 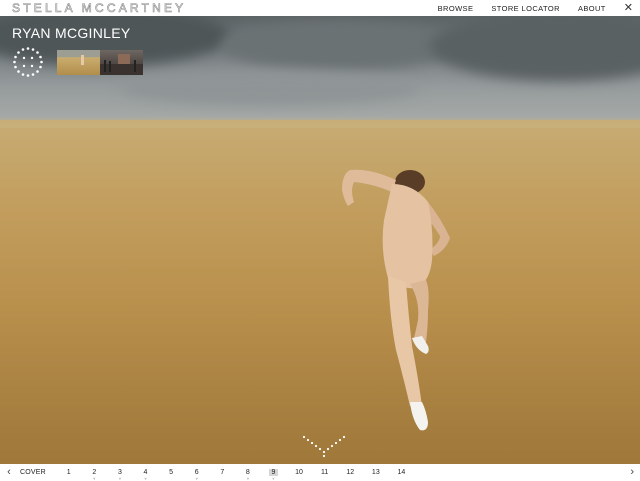 I want to click on horizon, so click(x=320, y=122).